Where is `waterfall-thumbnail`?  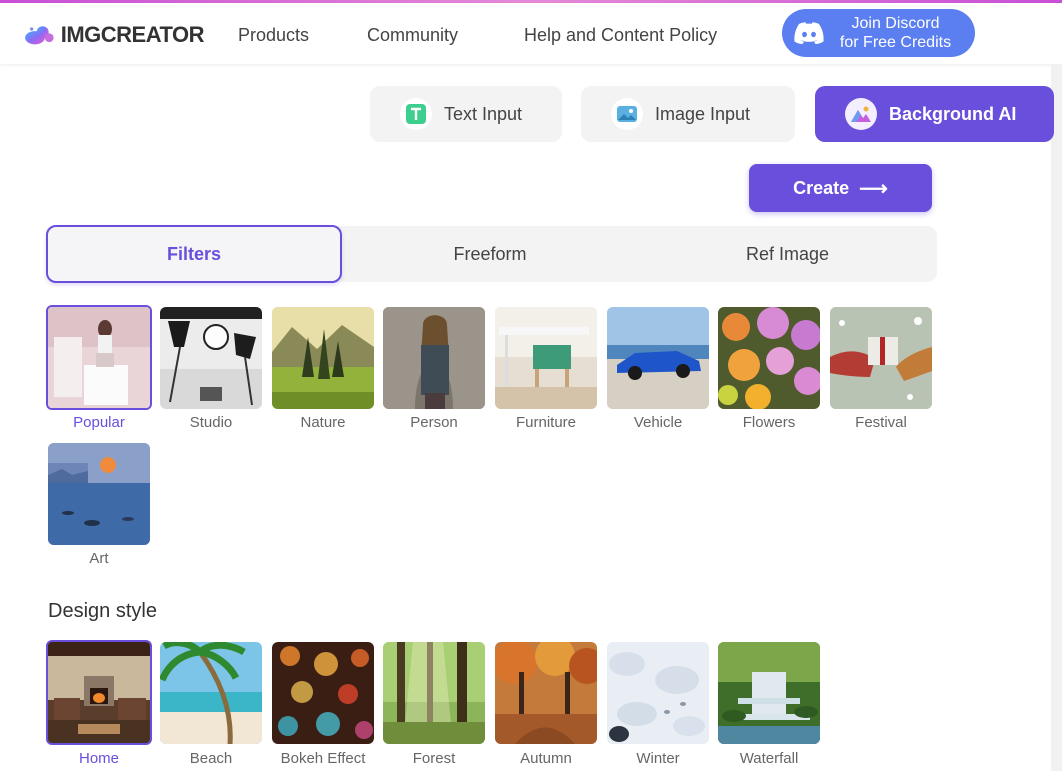
waterfall-thumbnail is located at coordinates (769, 693).